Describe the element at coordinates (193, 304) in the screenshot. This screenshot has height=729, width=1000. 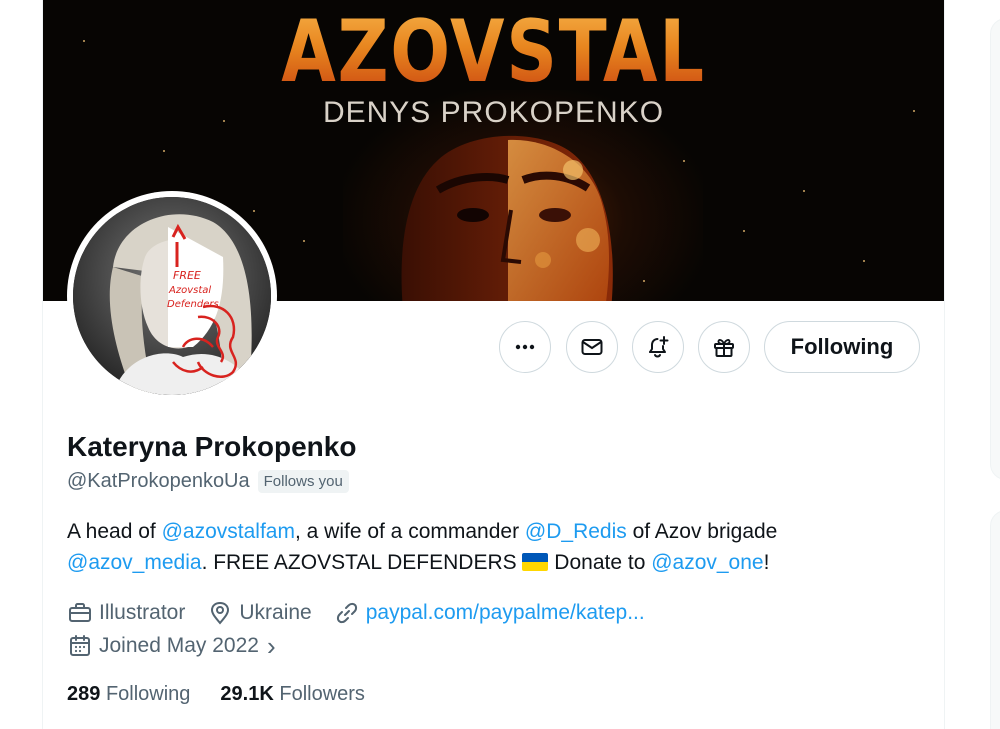
I see `svg-text: Defenders` at that location.